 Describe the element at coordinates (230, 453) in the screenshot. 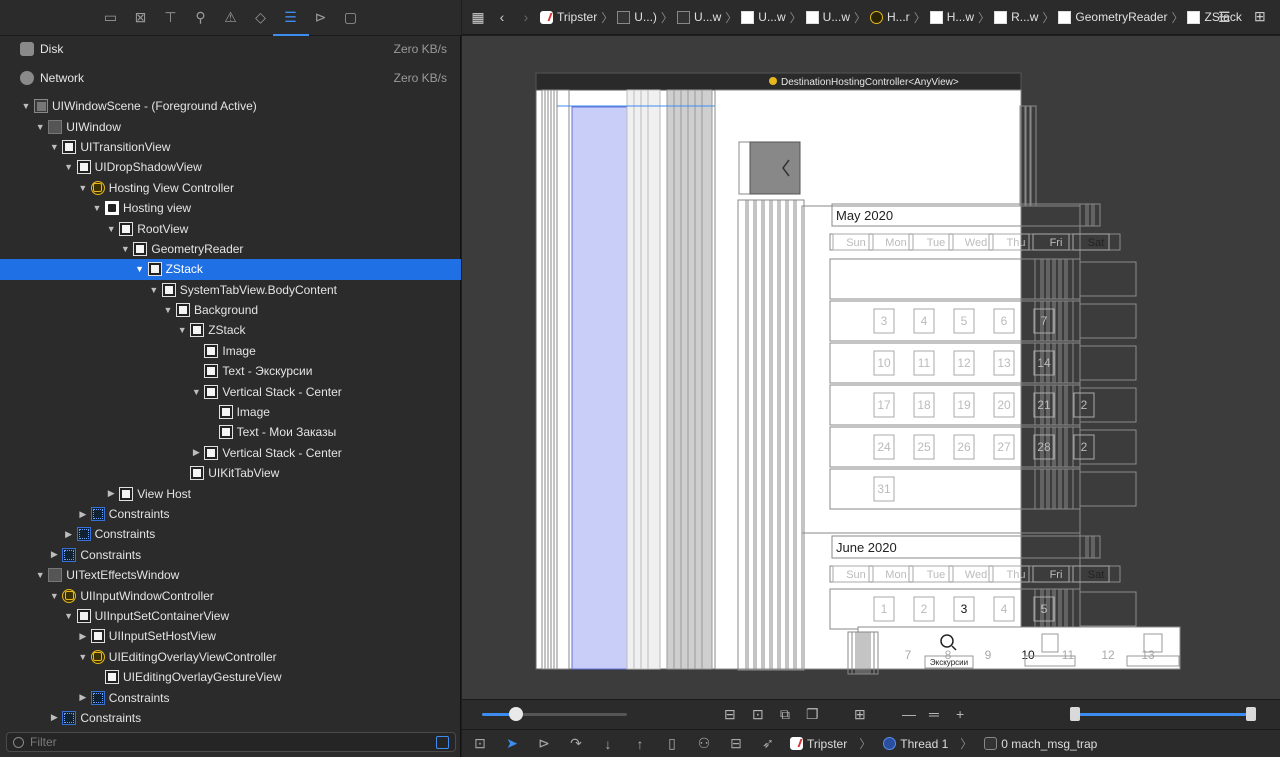

I see `tree-row: ▶ Vertical Stack - Center` at that location.